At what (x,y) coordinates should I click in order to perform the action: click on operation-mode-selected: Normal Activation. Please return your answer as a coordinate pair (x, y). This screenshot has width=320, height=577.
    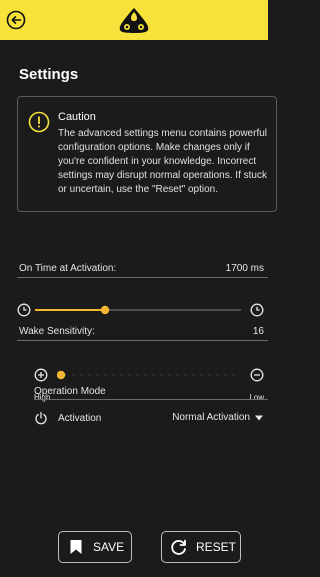
    Looking at the image, I should click on (211, 417).